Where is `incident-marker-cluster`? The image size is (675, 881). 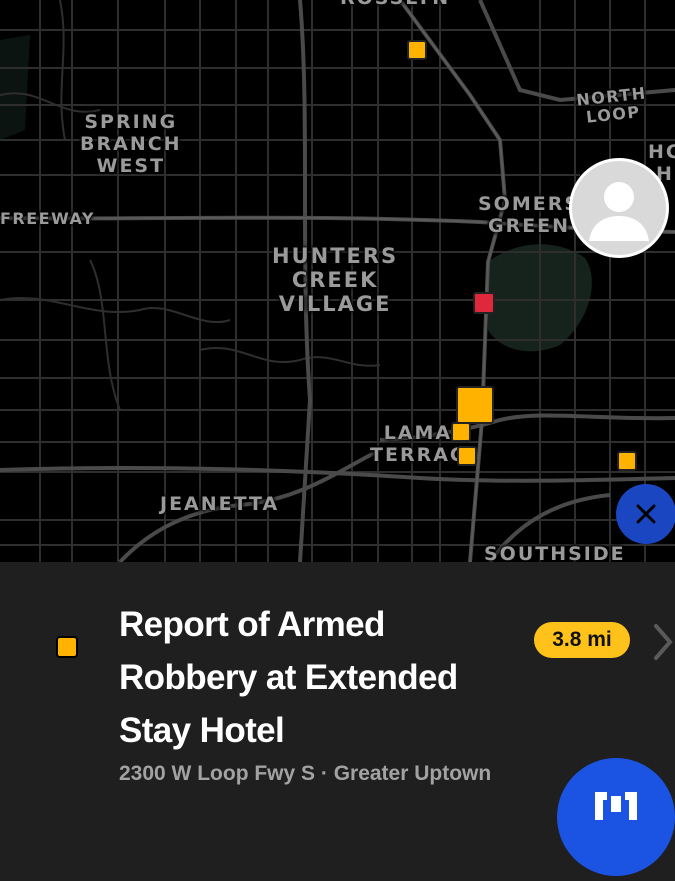 incident-marker-cluster is located at coordinates (475, 405).